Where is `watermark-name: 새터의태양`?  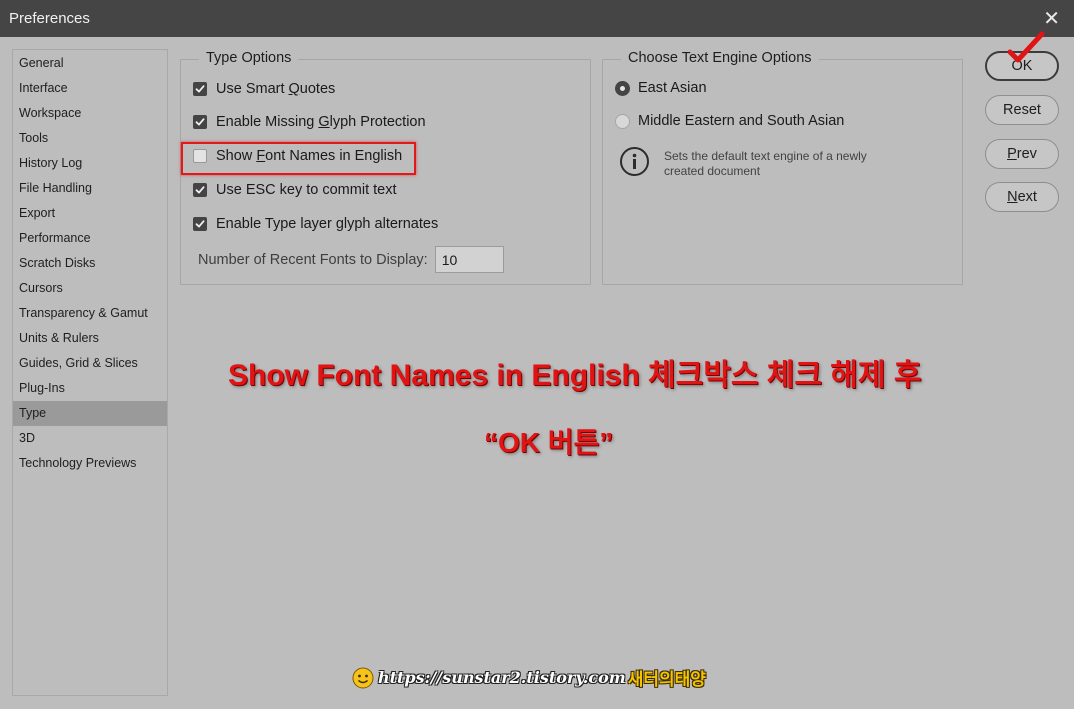
watermark-name: 새터의태양 is located at coordinates (666, 680).